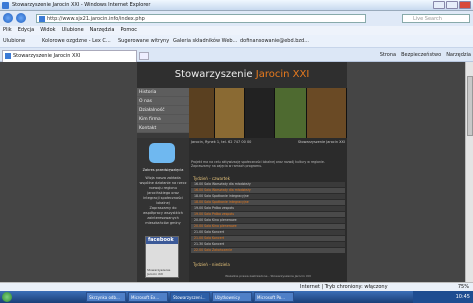 This screenshot has width=473, height=303. Describe the element at coordinates (163, 119) in the screenshot. I see `nav-who: Kim firma` at that location.